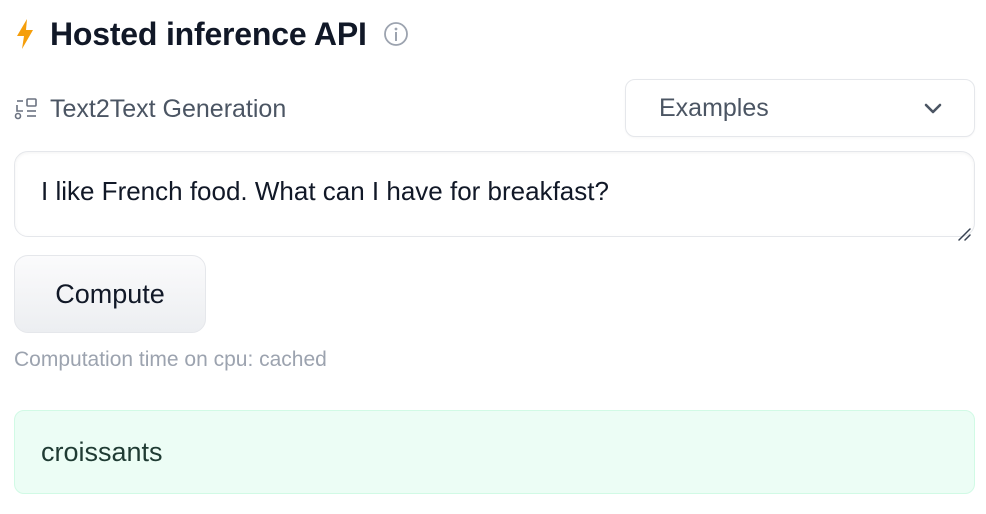 The image size is (986, 514). I want to click on task-type: Text2Text Generation, so click(150, 109).